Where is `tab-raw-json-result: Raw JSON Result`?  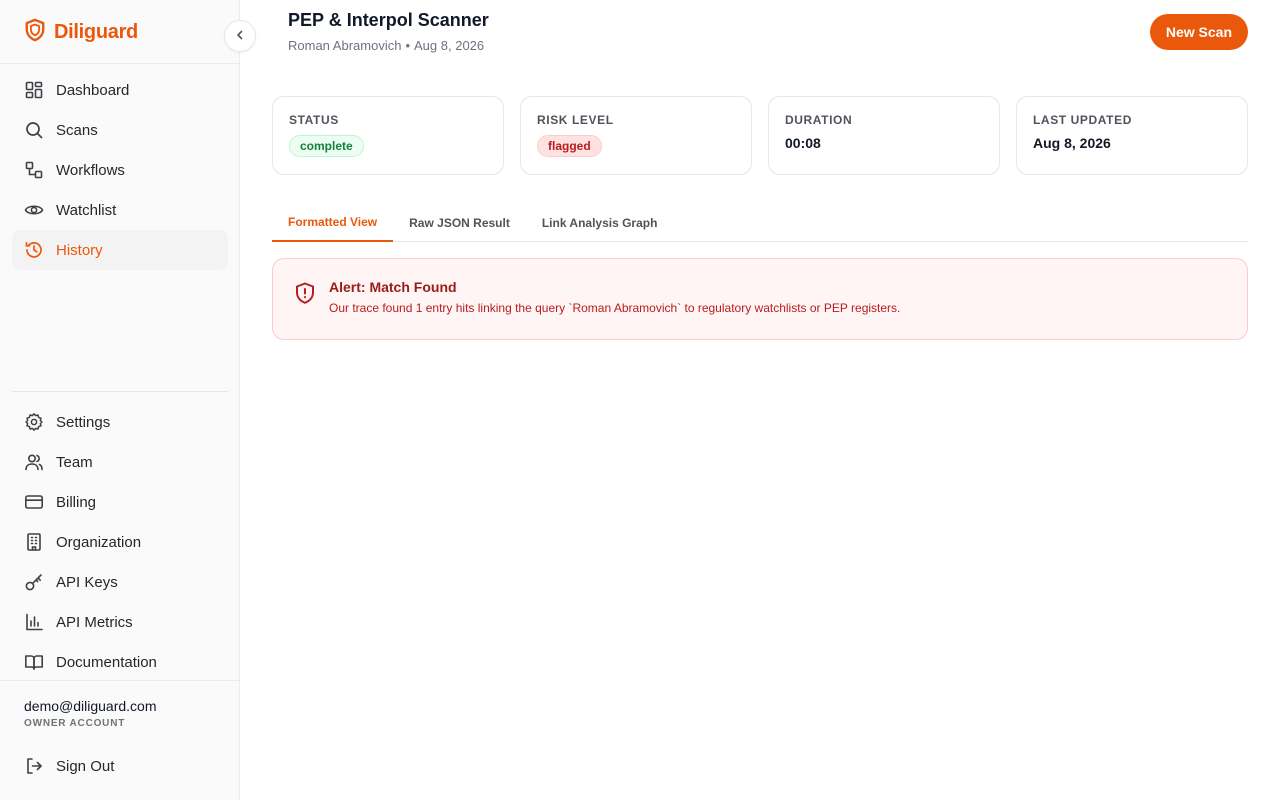
tab-raw-json-result: Raw JSON Result is located at coordinates (459, 222).